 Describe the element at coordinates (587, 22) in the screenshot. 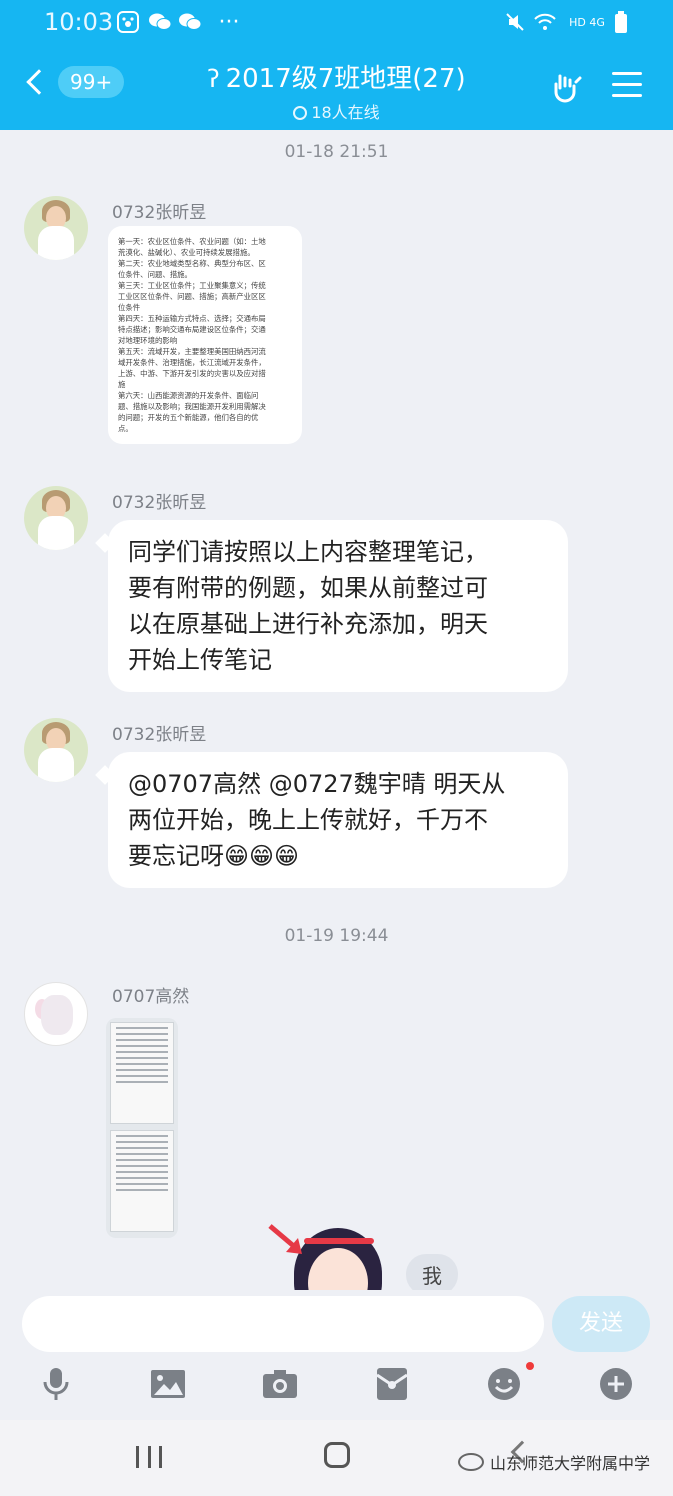

I see `network-type: HD 4G` at that location.